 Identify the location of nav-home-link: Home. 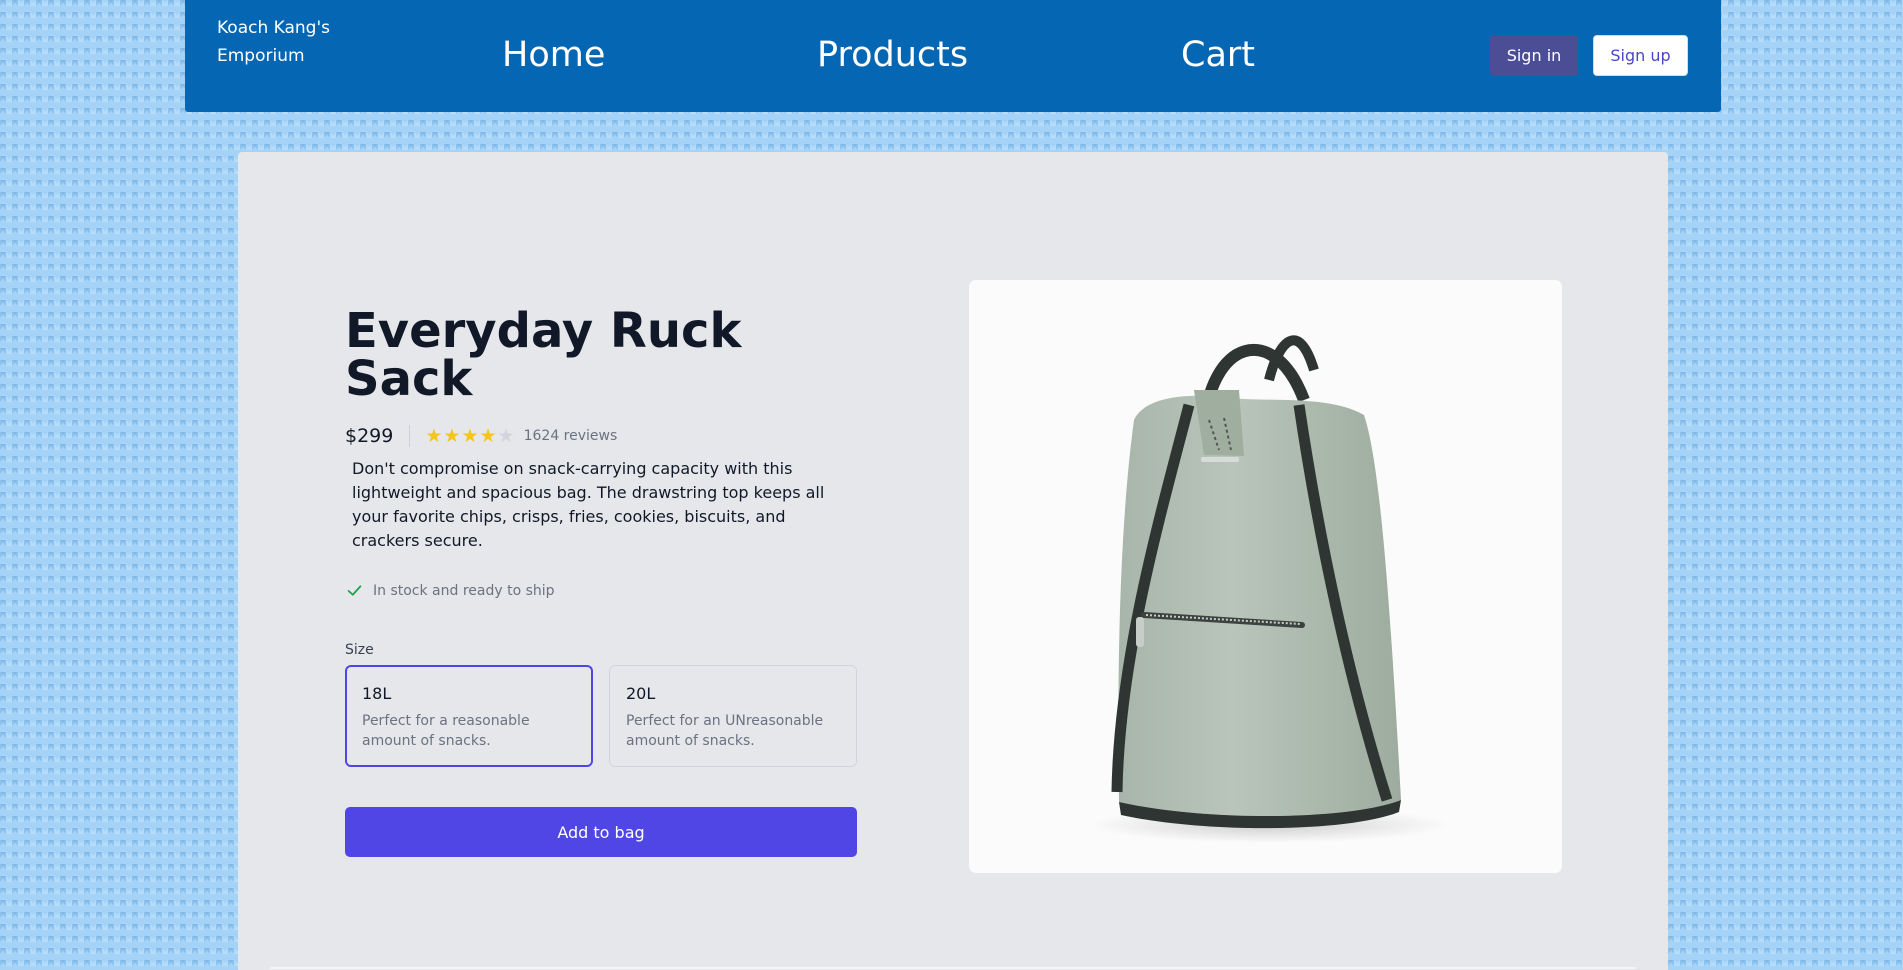
(553, 55).